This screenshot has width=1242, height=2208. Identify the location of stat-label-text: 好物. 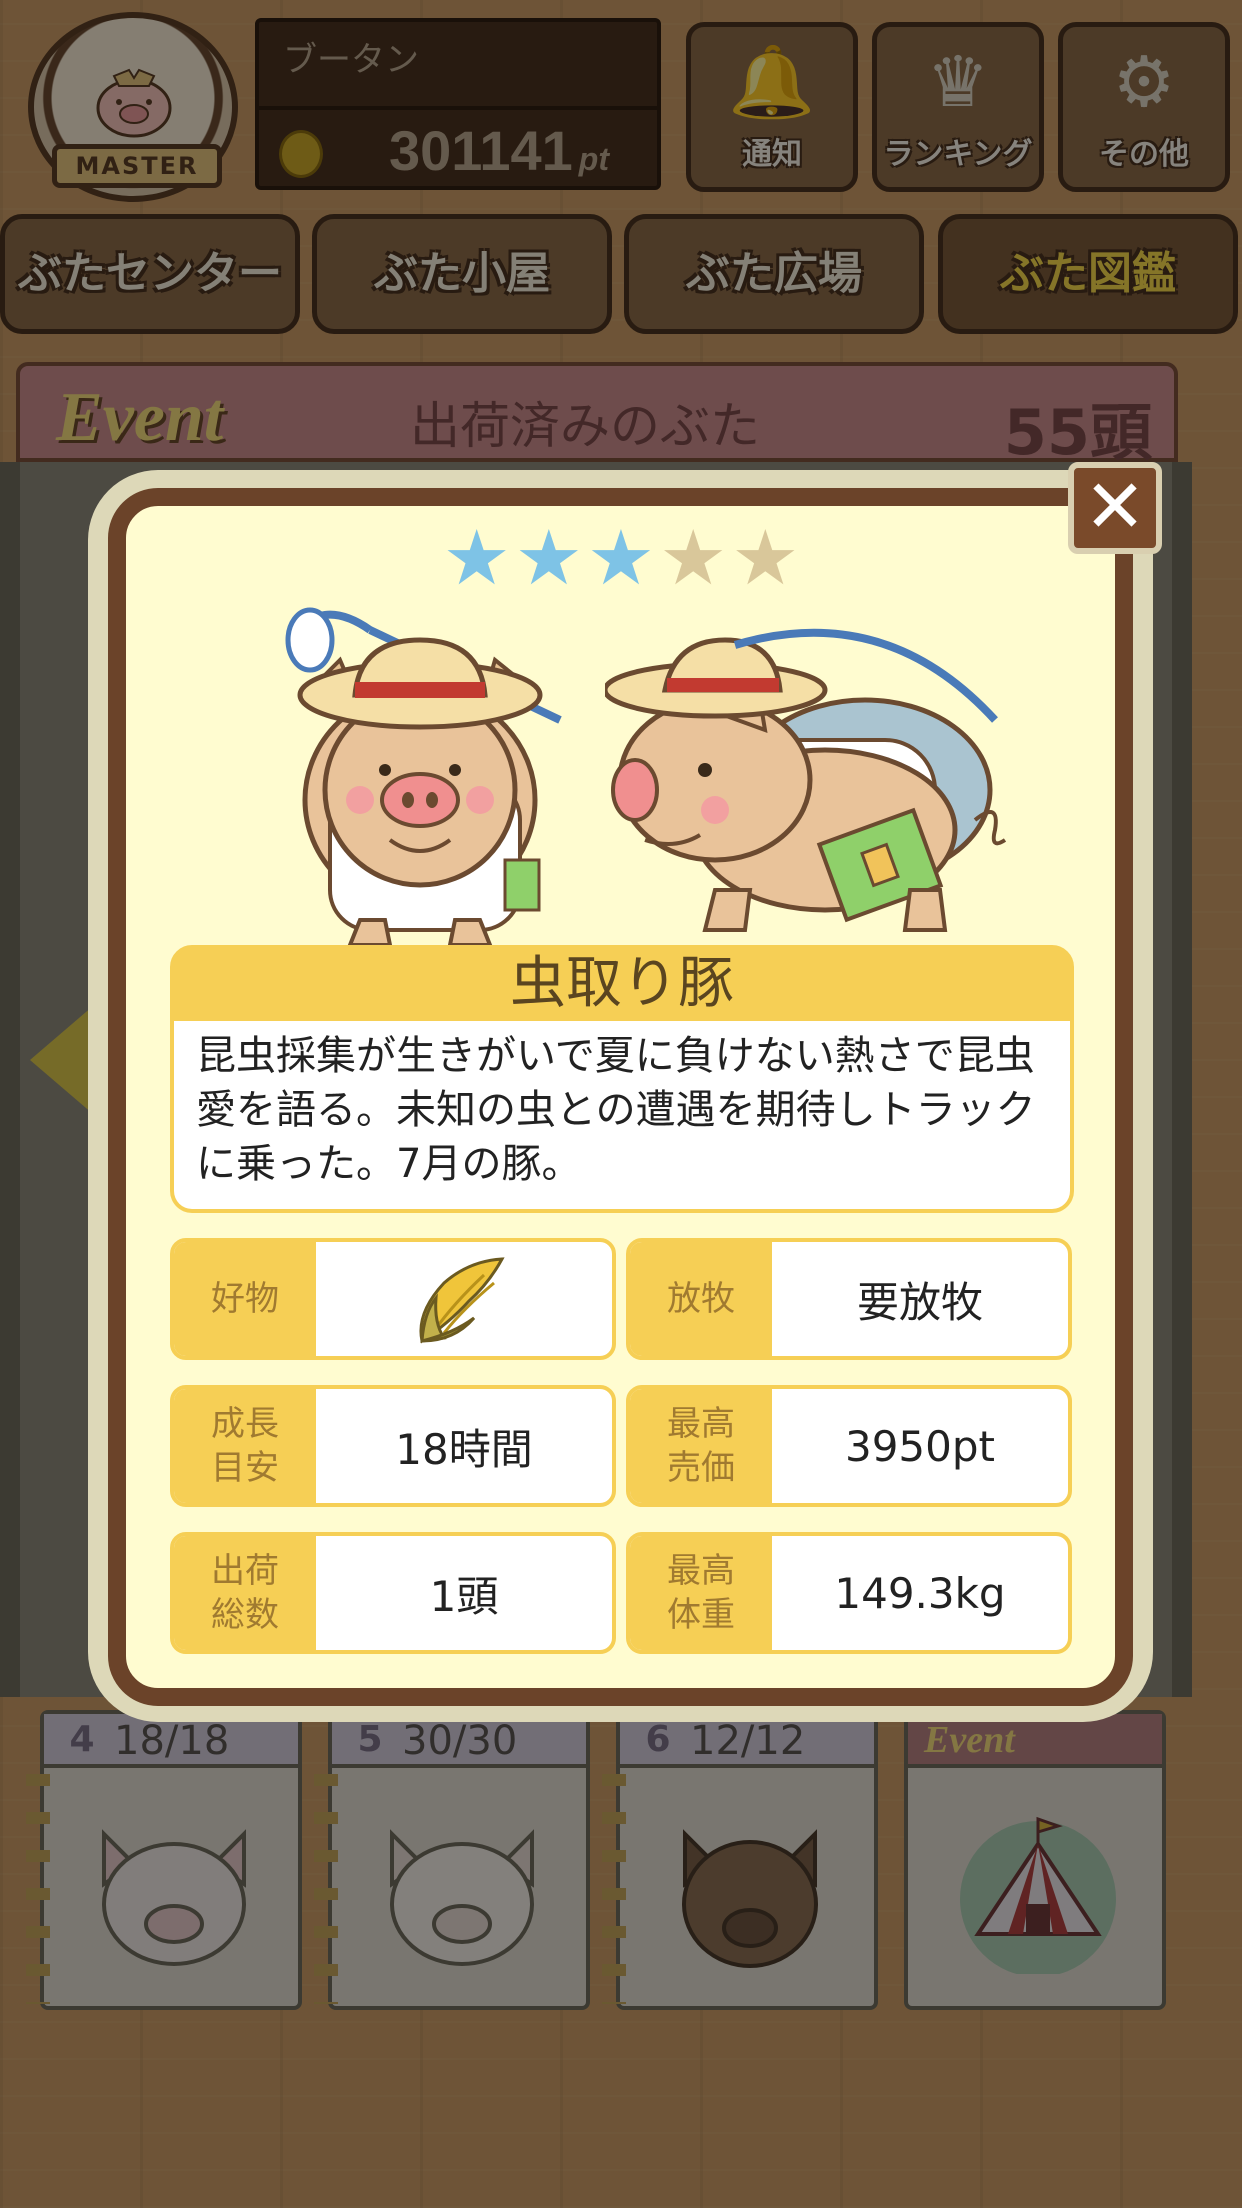
(245, 1299).